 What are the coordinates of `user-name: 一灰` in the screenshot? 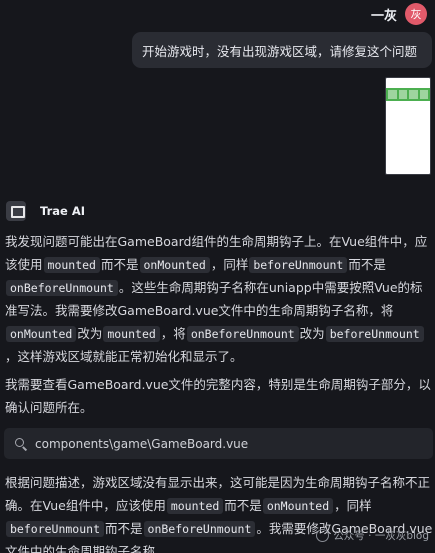 It's located at (383, 16).